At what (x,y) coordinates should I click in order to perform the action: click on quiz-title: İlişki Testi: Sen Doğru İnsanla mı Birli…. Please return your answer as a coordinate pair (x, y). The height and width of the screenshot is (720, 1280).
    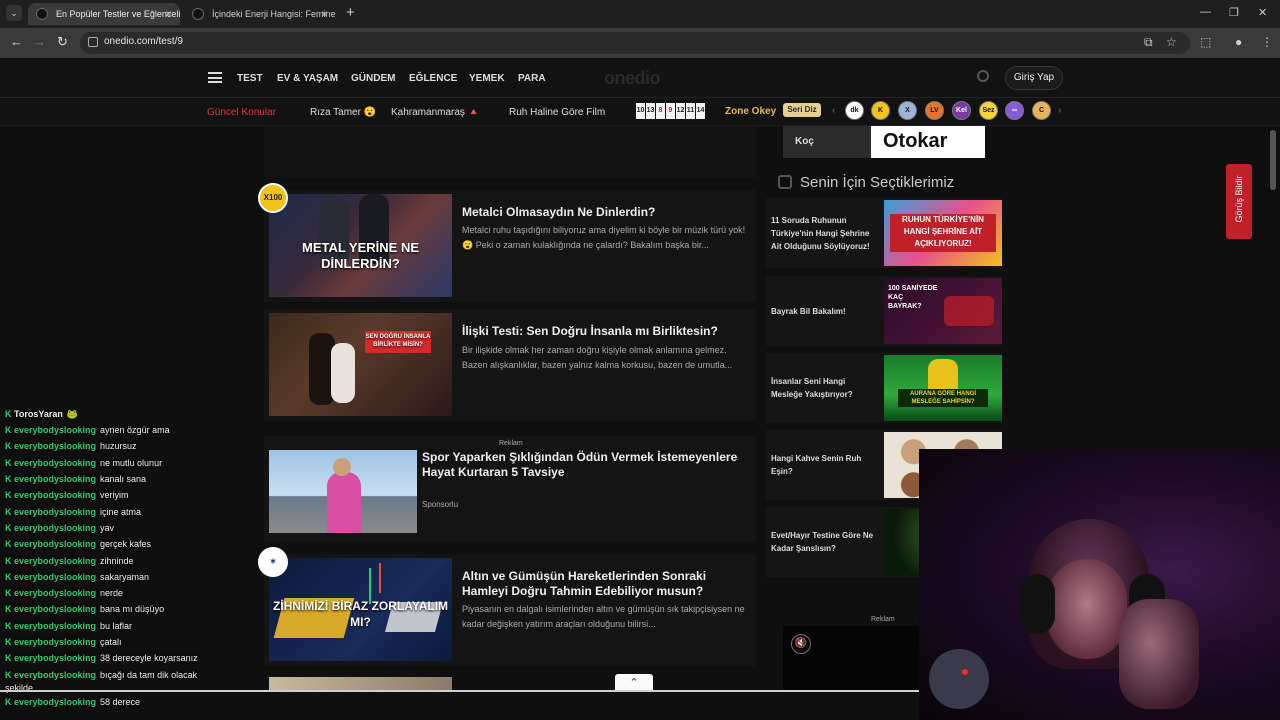
    Looking at the image, I should click on (604, 331).